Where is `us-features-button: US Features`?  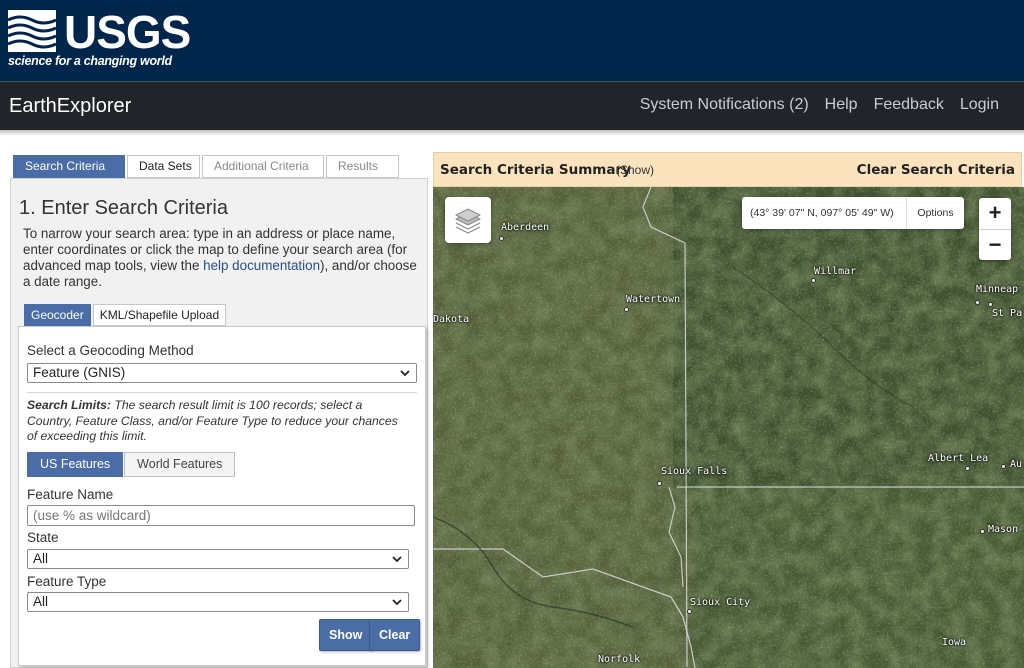
us-features-button: US Features is located at coordinates (75, 464).